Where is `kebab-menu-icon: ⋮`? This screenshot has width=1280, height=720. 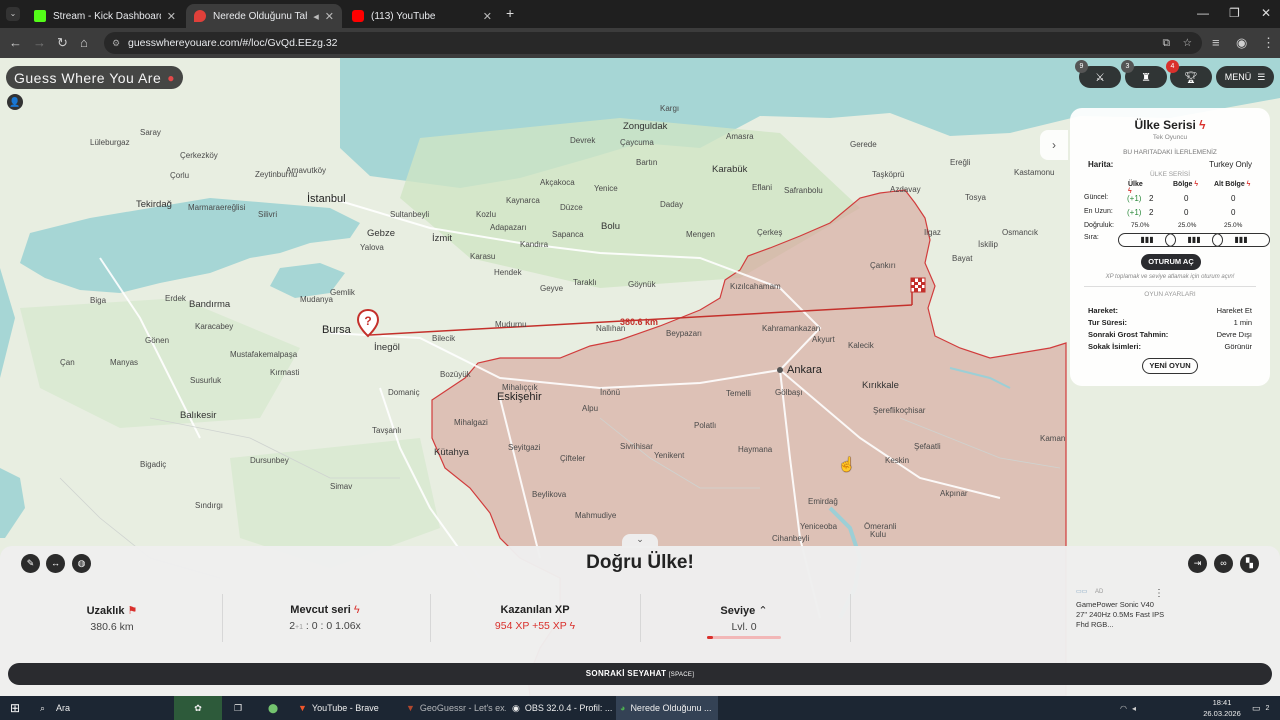 kebab-menu-icon: ⋮ is located at coordinates (1159, 593).